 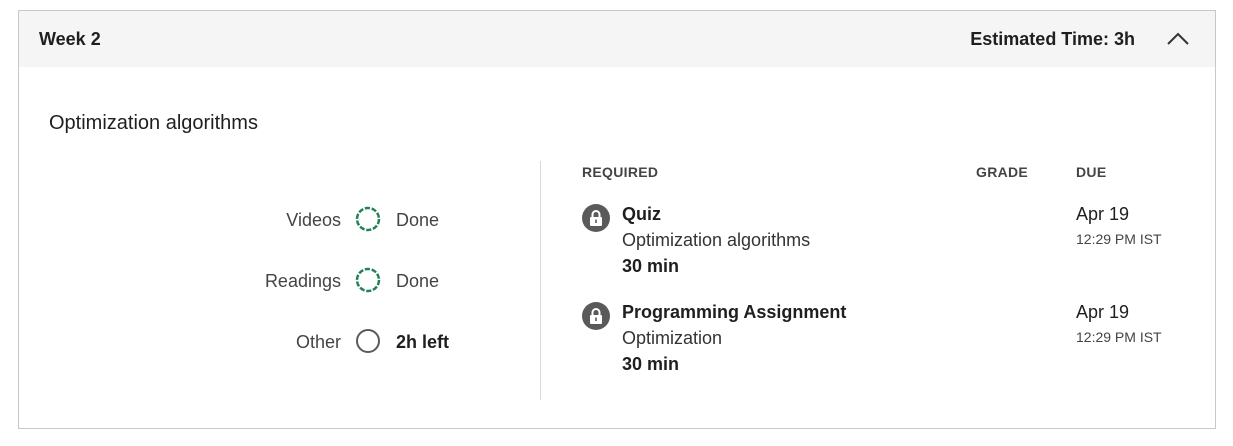 What do you see at coordinates (1178, 39) in the screenshot?
I see `chevron-up-icon` at bounding box center [1178, 39].